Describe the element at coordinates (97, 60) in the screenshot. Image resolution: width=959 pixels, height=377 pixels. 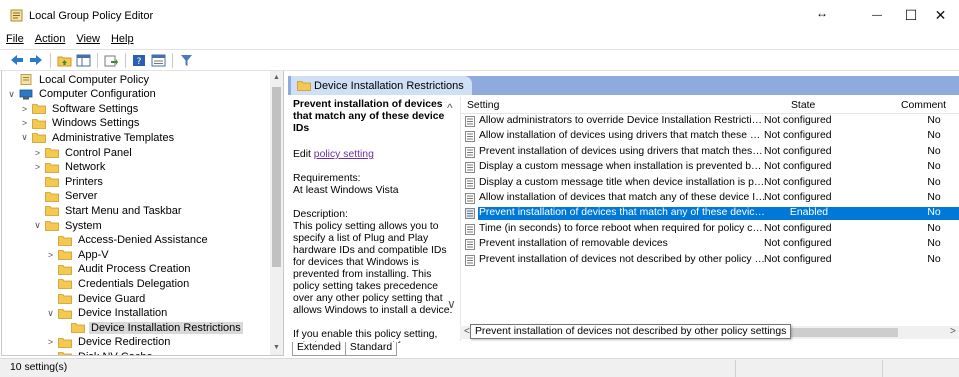
I see `toolbar-separator` at that location.